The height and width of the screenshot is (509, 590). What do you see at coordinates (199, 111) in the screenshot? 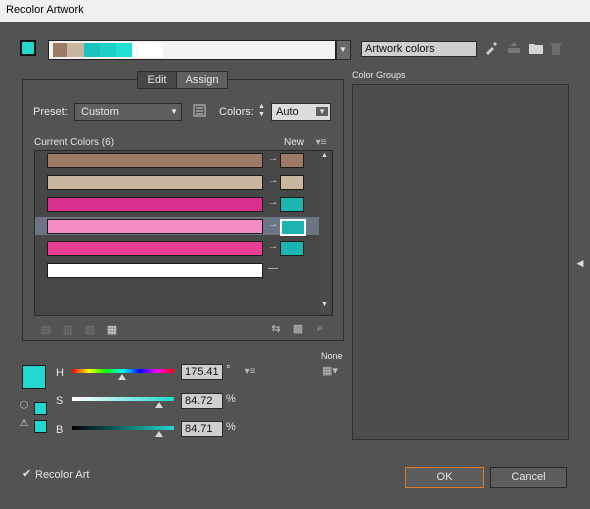
I see `preset-options-icon` at bounding box center [199, 111].